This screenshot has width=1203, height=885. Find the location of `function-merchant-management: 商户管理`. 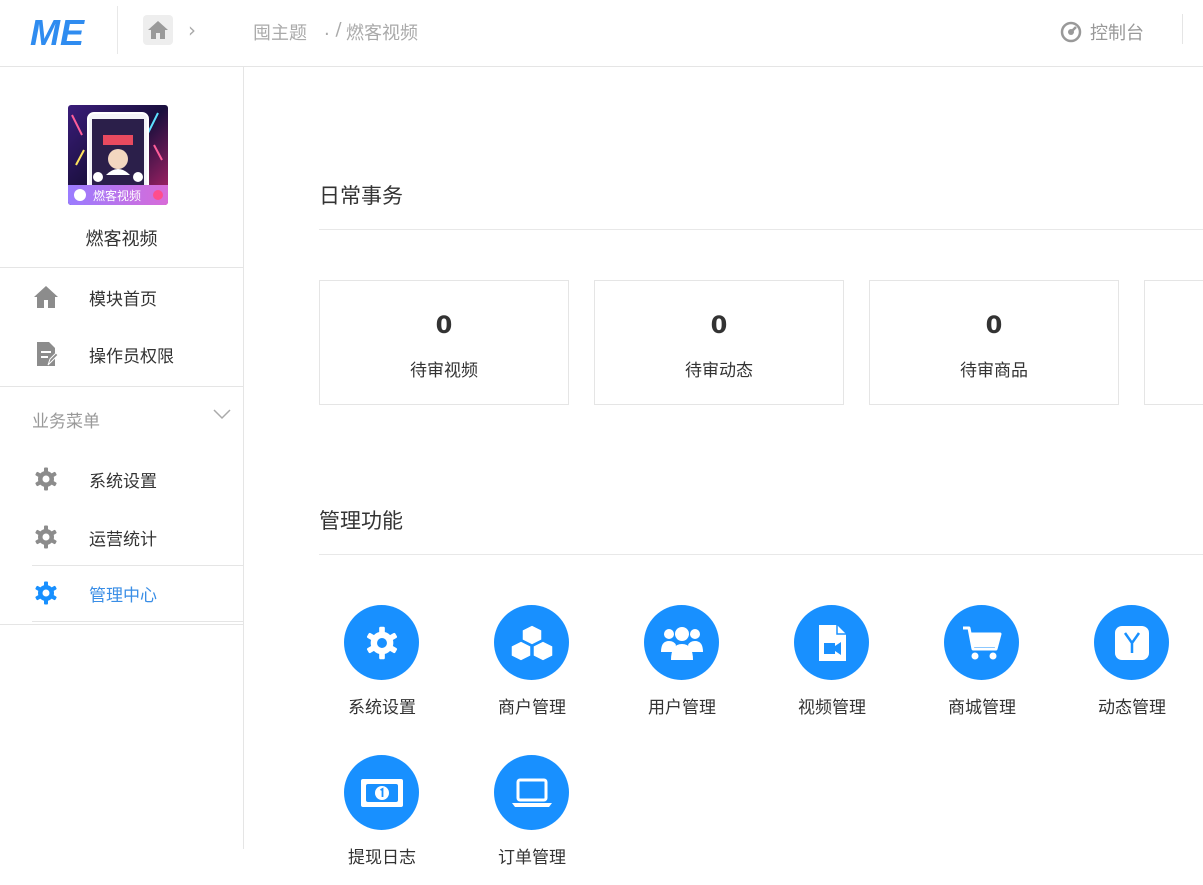

function-merchant-management: 商户管理 is located at coordinates (532, 670).